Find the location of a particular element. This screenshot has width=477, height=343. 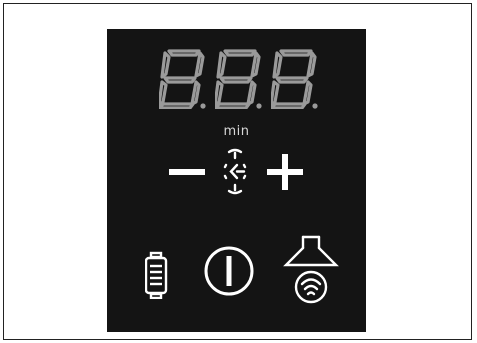

filter-button is located at coordinates (159, 275).